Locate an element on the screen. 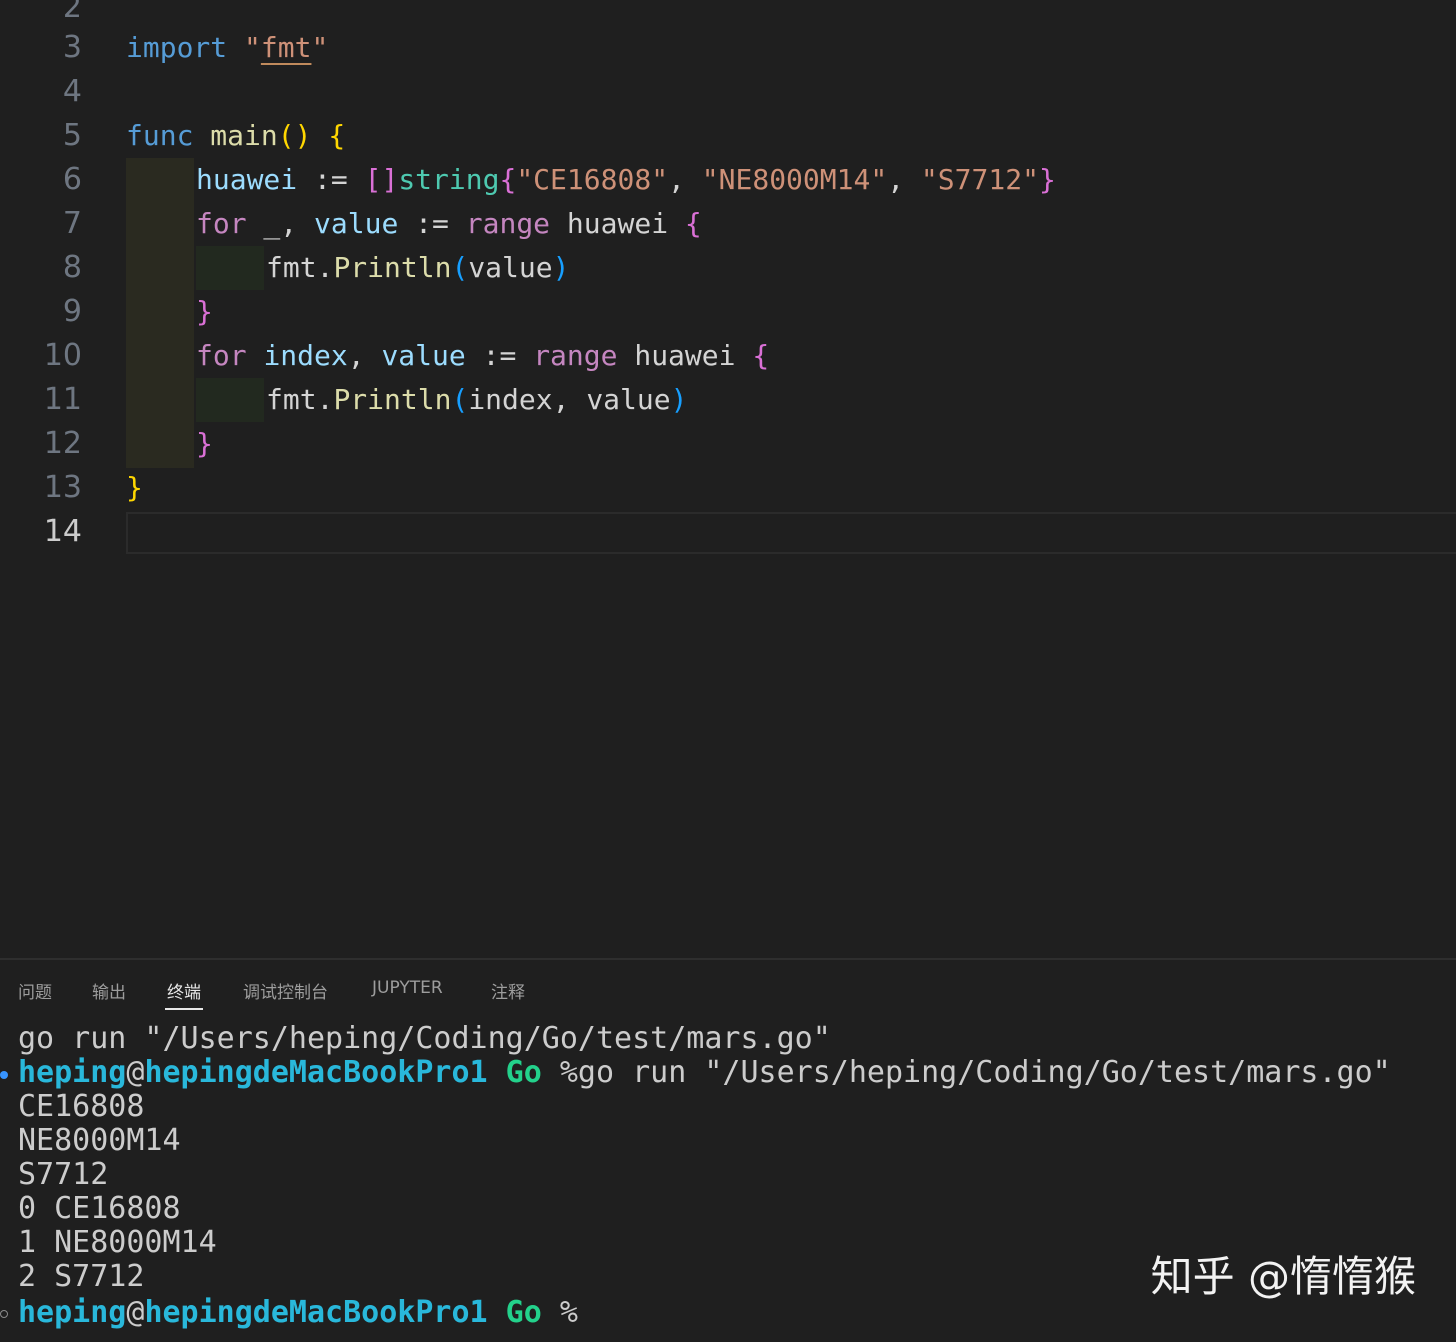 This screenshot has width=1456, height=1342. prompt-symbol: % is located at coordinates (559, 1312).